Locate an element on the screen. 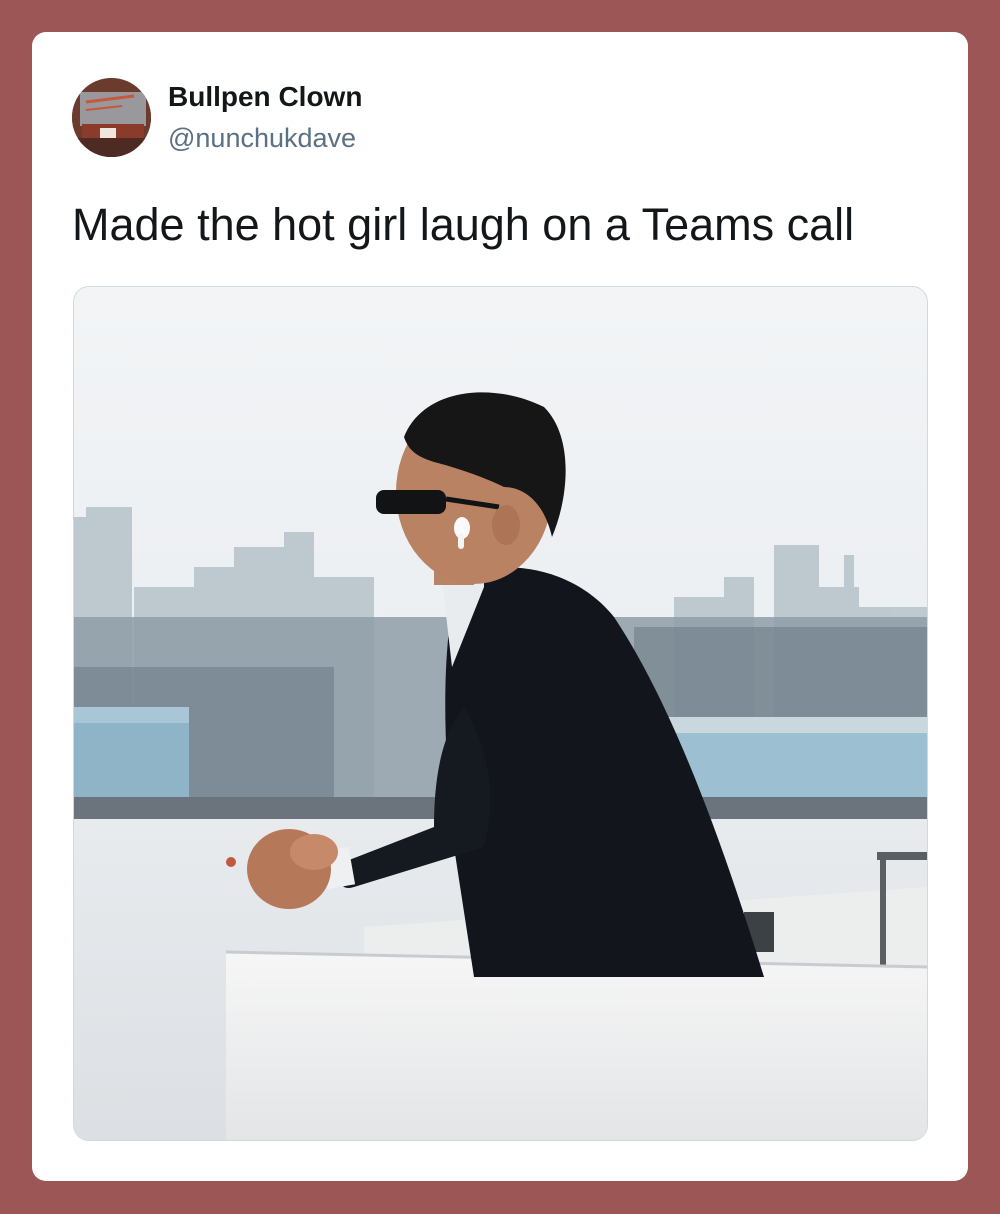 Image resolution: width=1000 pixels, height=1214 pixels. author-names: Bullpen Clown @nunchukdave is located at coordinates (265, 117).